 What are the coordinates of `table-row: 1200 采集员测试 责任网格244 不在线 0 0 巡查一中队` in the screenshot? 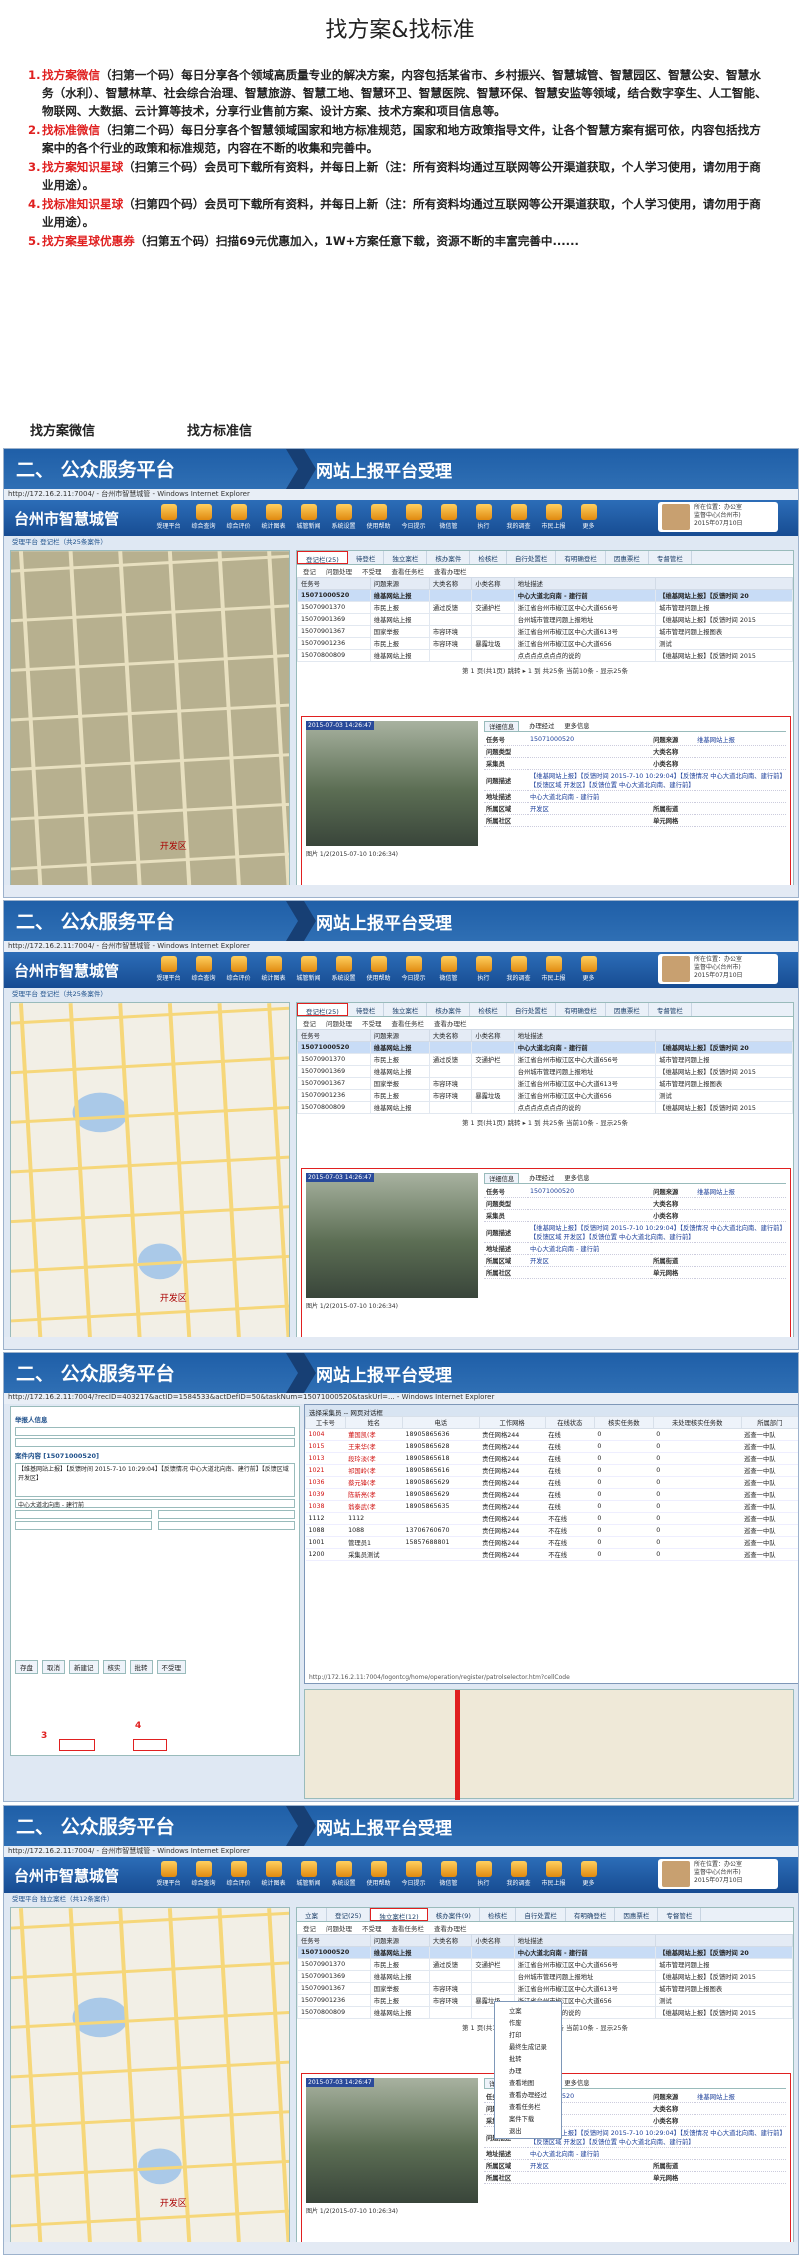 It's located at (551, 1554).